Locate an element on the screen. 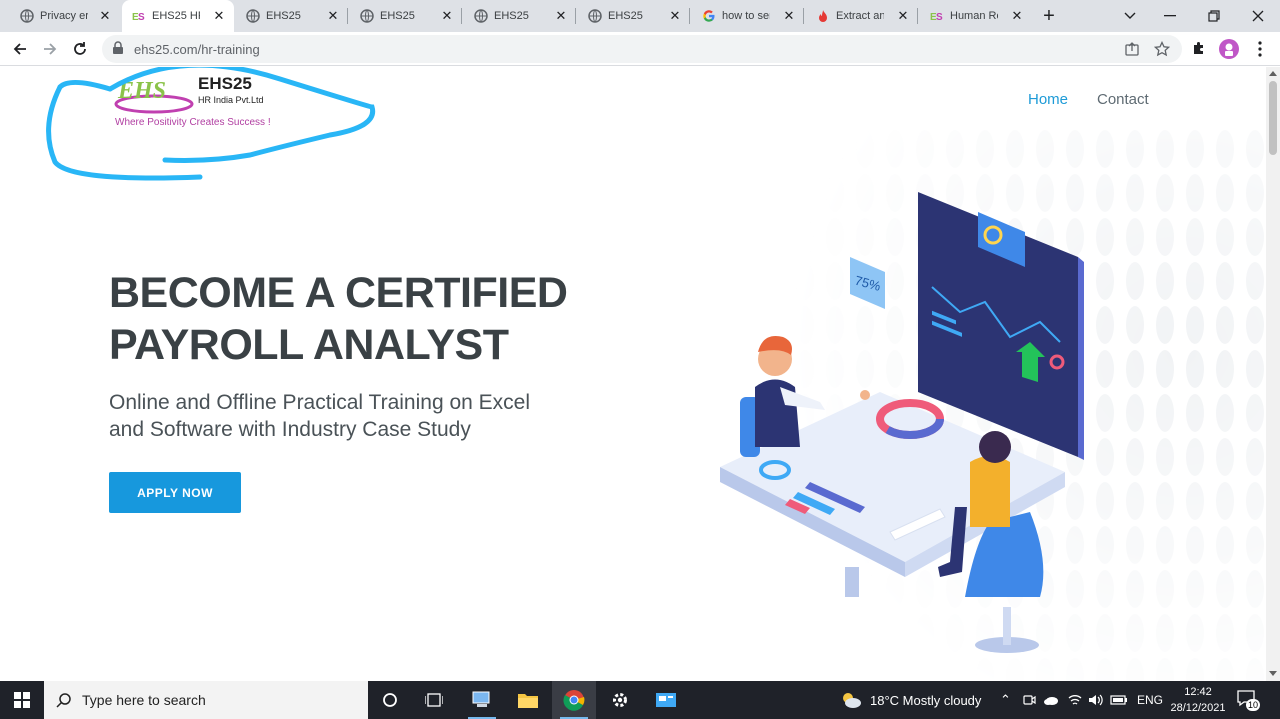  page-scrollbar is located at coordinates (1273, 374).